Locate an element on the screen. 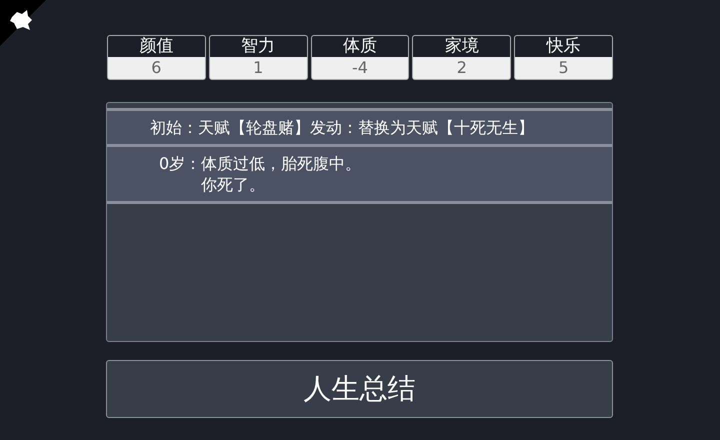 The width and height of the screenshot is (720, 440). stat-label: 快乐 is located at coordinates (563, 46).